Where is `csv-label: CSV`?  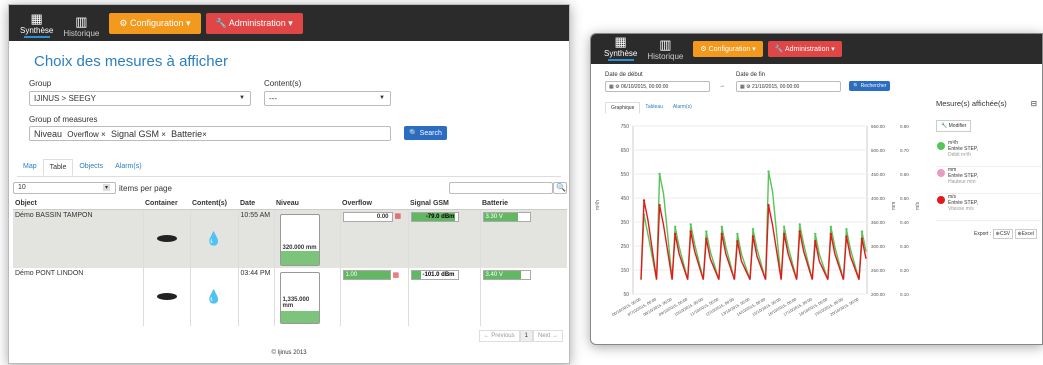 csv-label: CSV is located at coordinates (1005, 234).